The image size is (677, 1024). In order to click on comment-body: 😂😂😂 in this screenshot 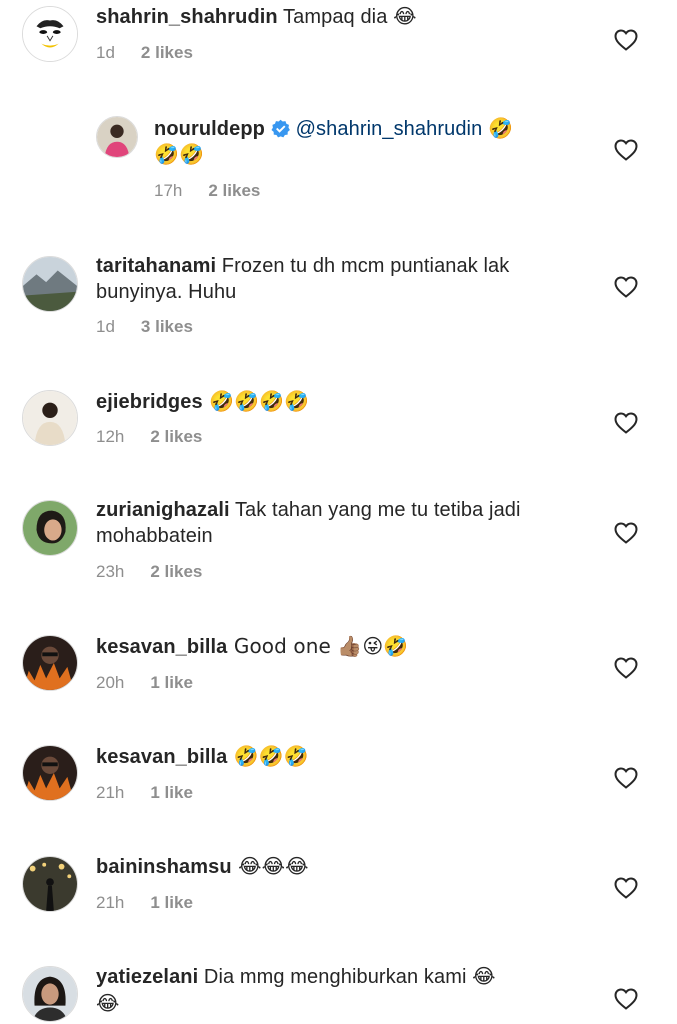, I will do `click(270, 866)`.